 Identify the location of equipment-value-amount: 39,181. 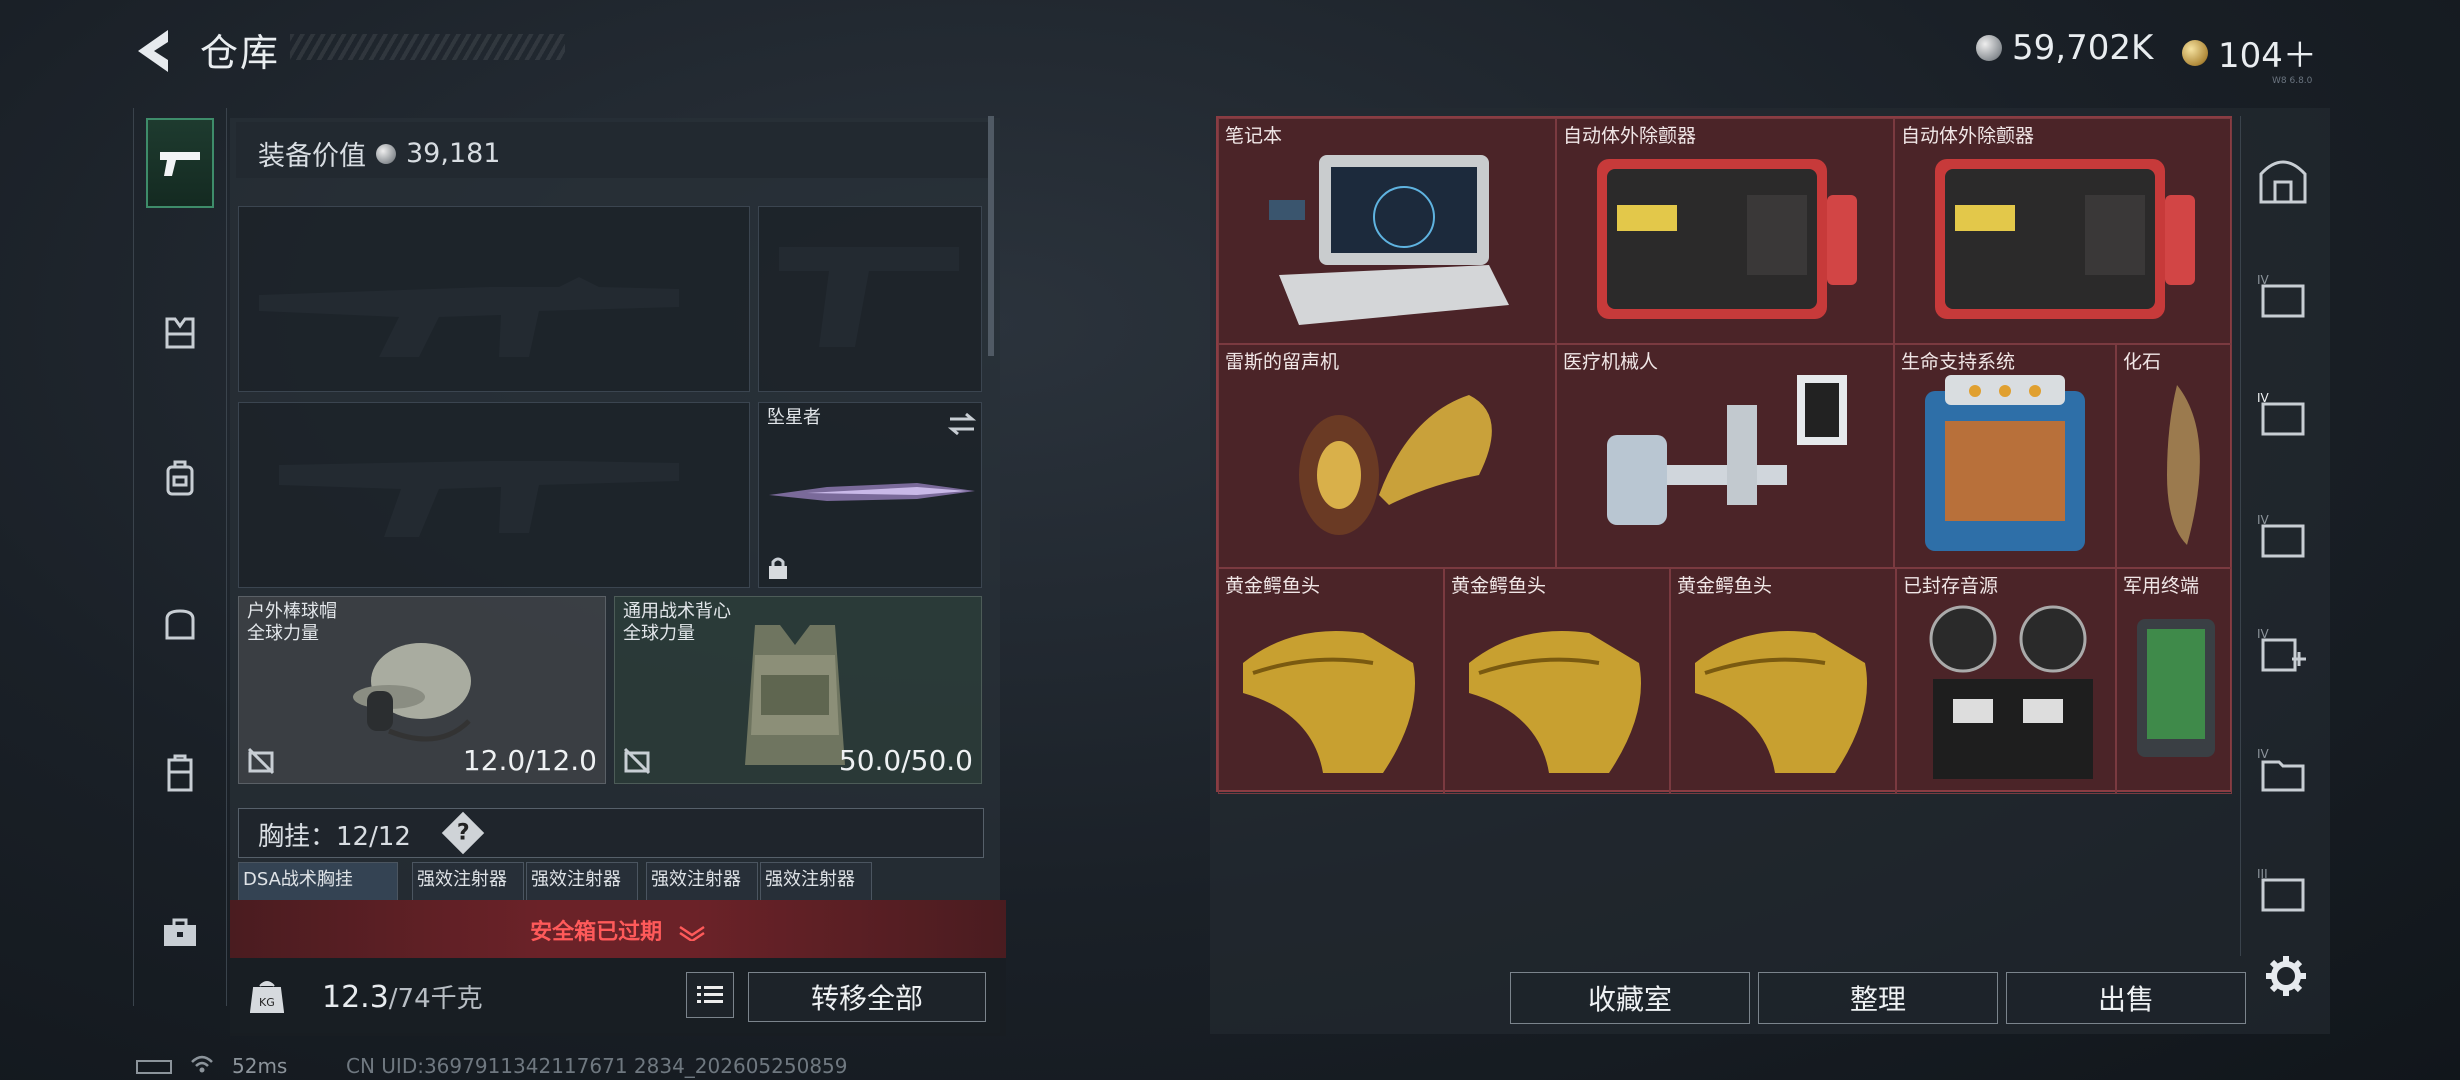
(453, 153).